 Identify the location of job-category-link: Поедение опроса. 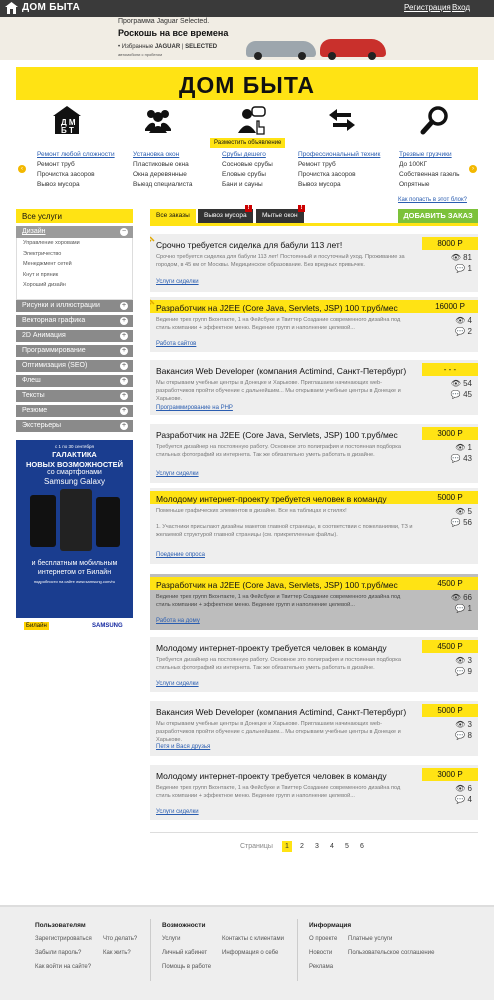
(180, 555).